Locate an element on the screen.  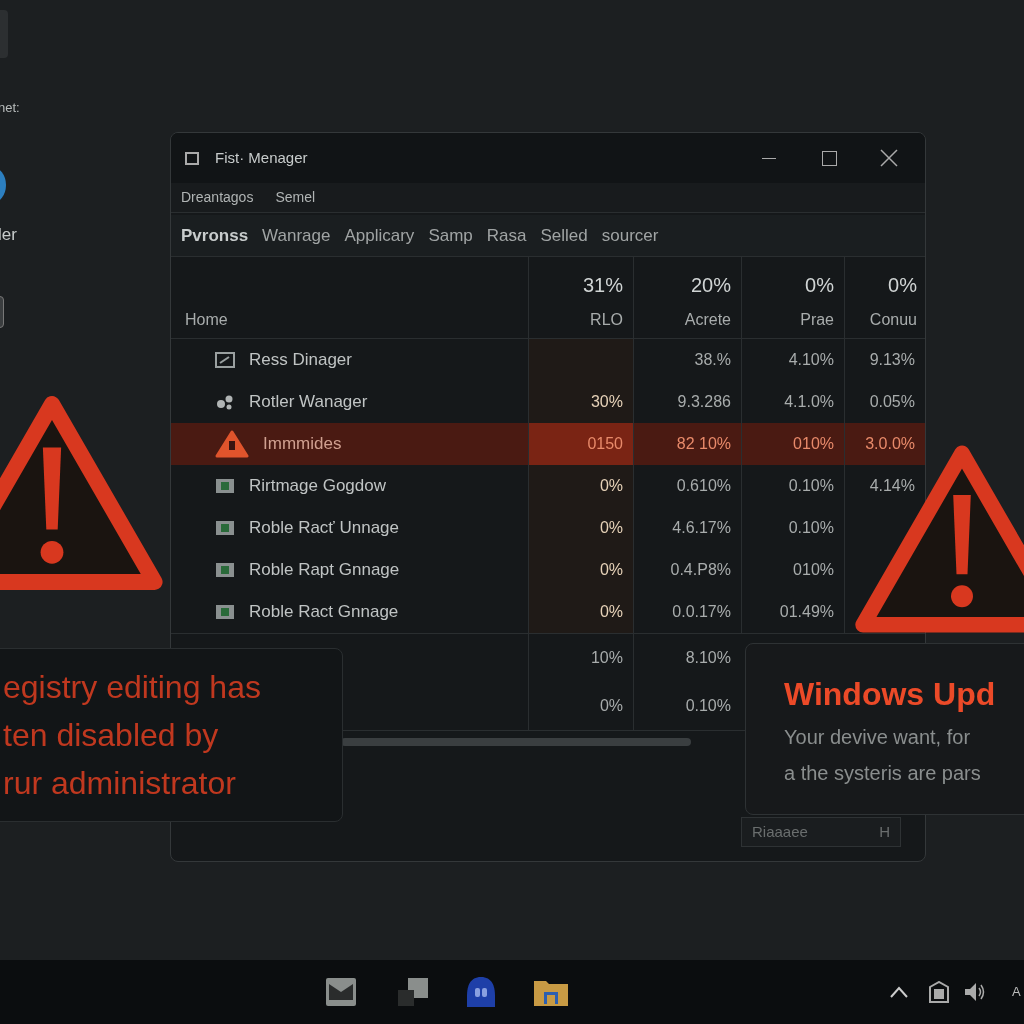
warning-icon is located at coordinates (232, 444).